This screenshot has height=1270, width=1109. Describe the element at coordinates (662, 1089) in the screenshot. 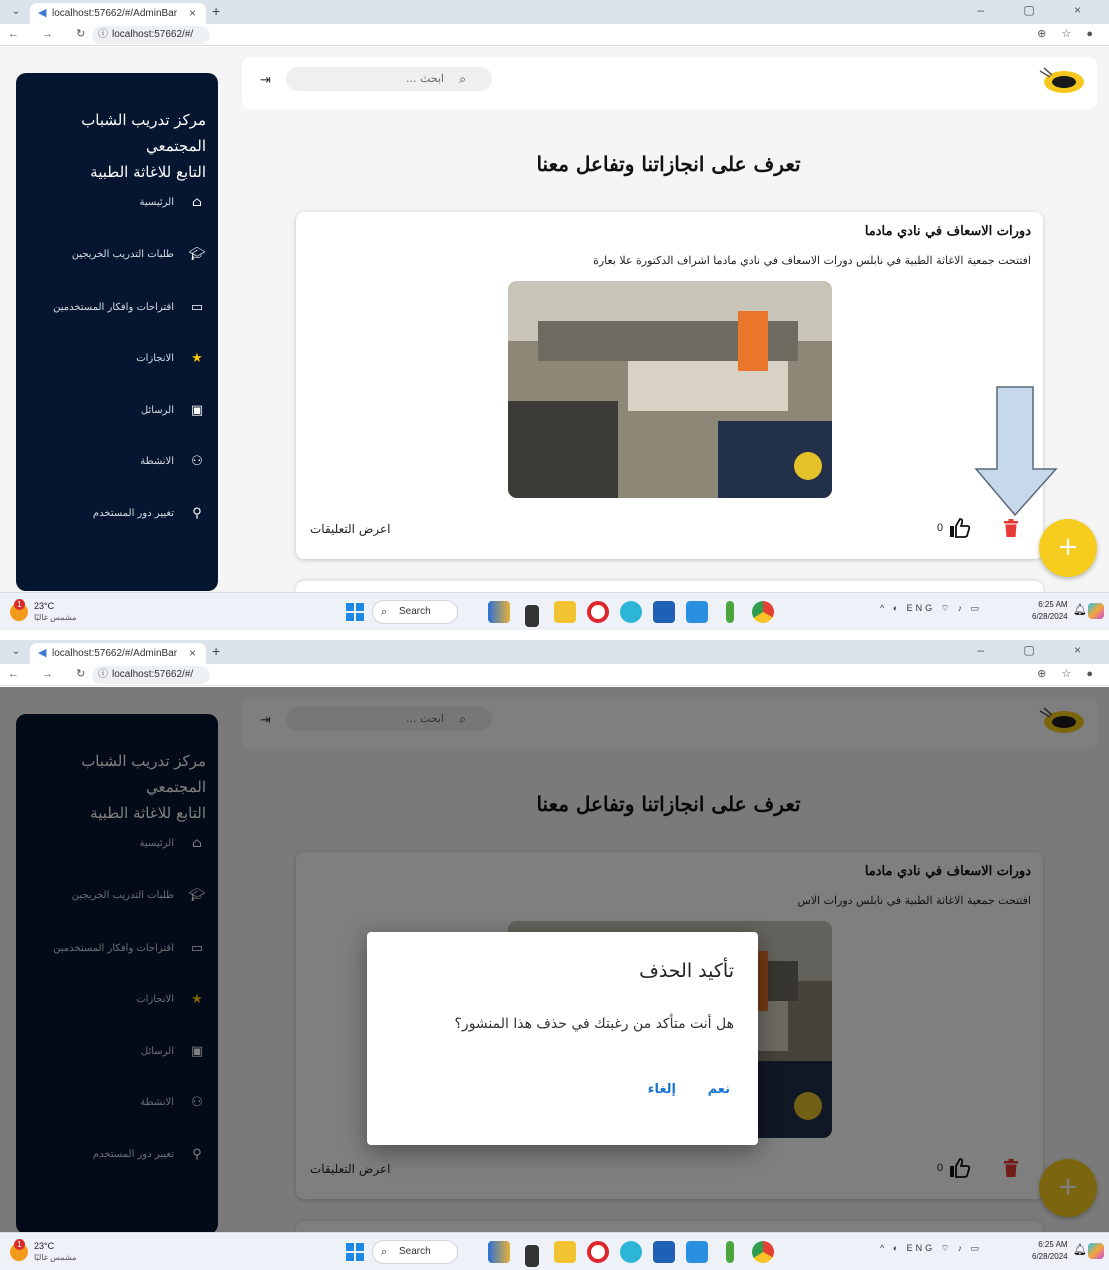

I see `cancel-button: إلغاء` at that location.